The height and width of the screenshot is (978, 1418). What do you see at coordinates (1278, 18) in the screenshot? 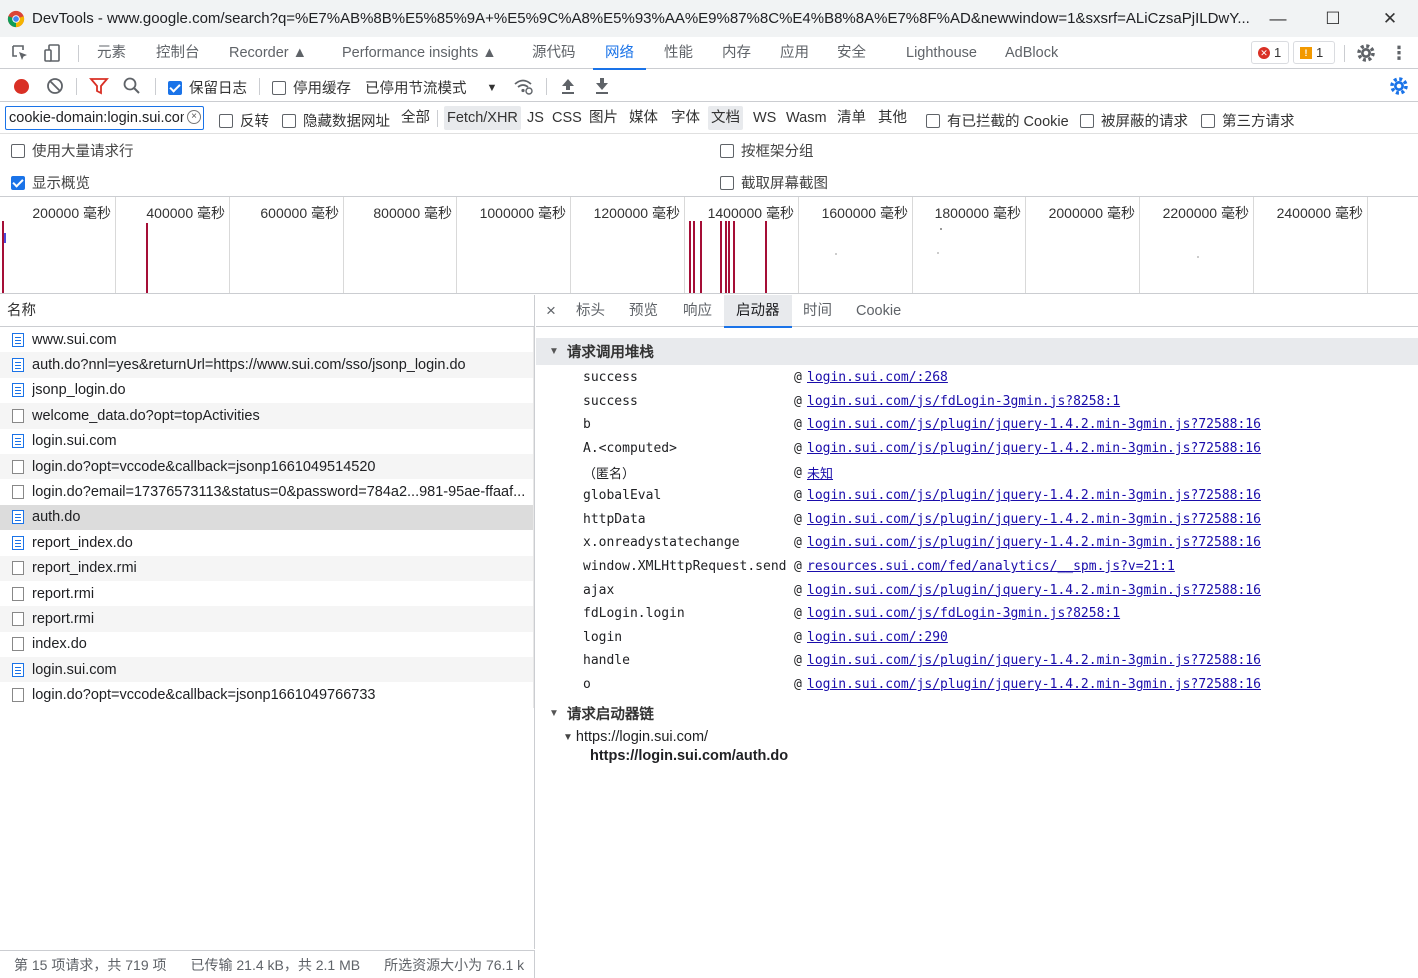
I see `minimize-button: —` at bounding box center [1278, 18].